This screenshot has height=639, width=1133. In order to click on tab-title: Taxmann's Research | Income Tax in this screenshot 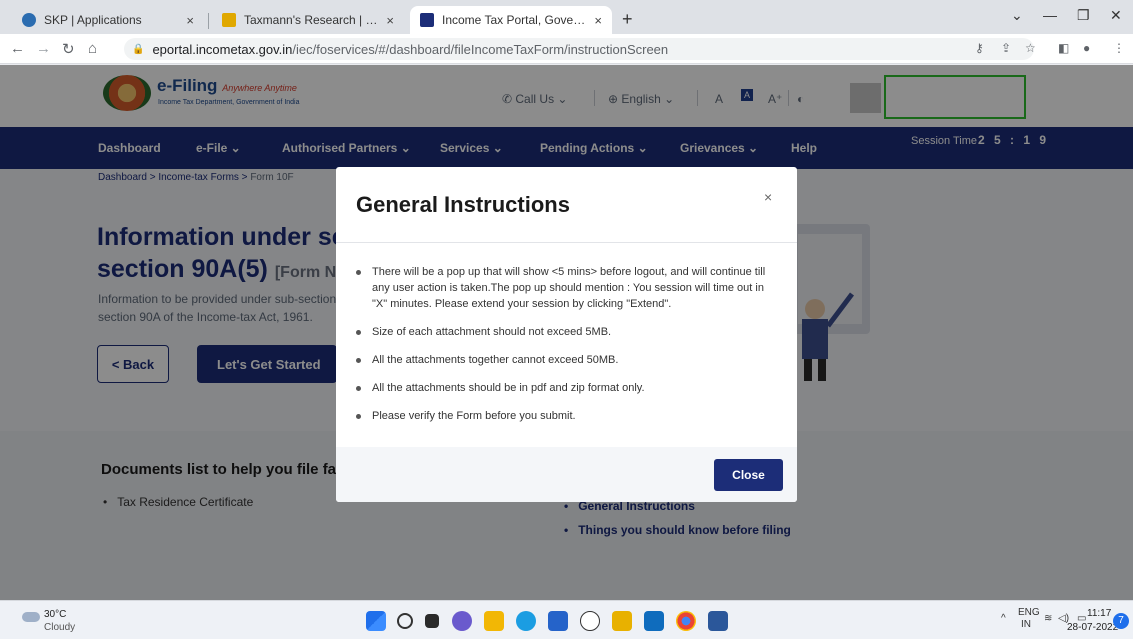, I will do `click(311, 20)`.